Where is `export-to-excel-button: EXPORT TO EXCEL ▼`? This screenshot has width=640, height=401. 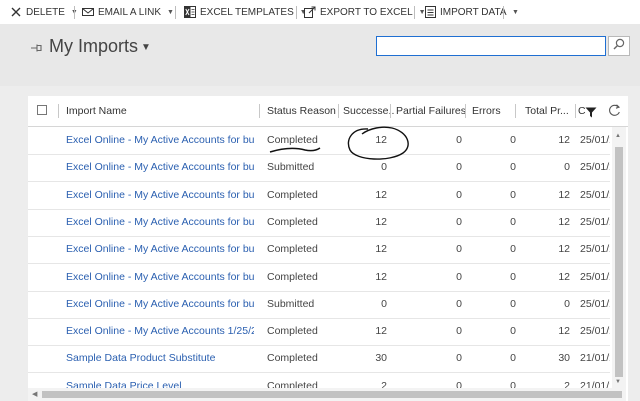 export-to-excel-button: EXPORT TO EXCEL ▼ is located at coordinates (365, 12).